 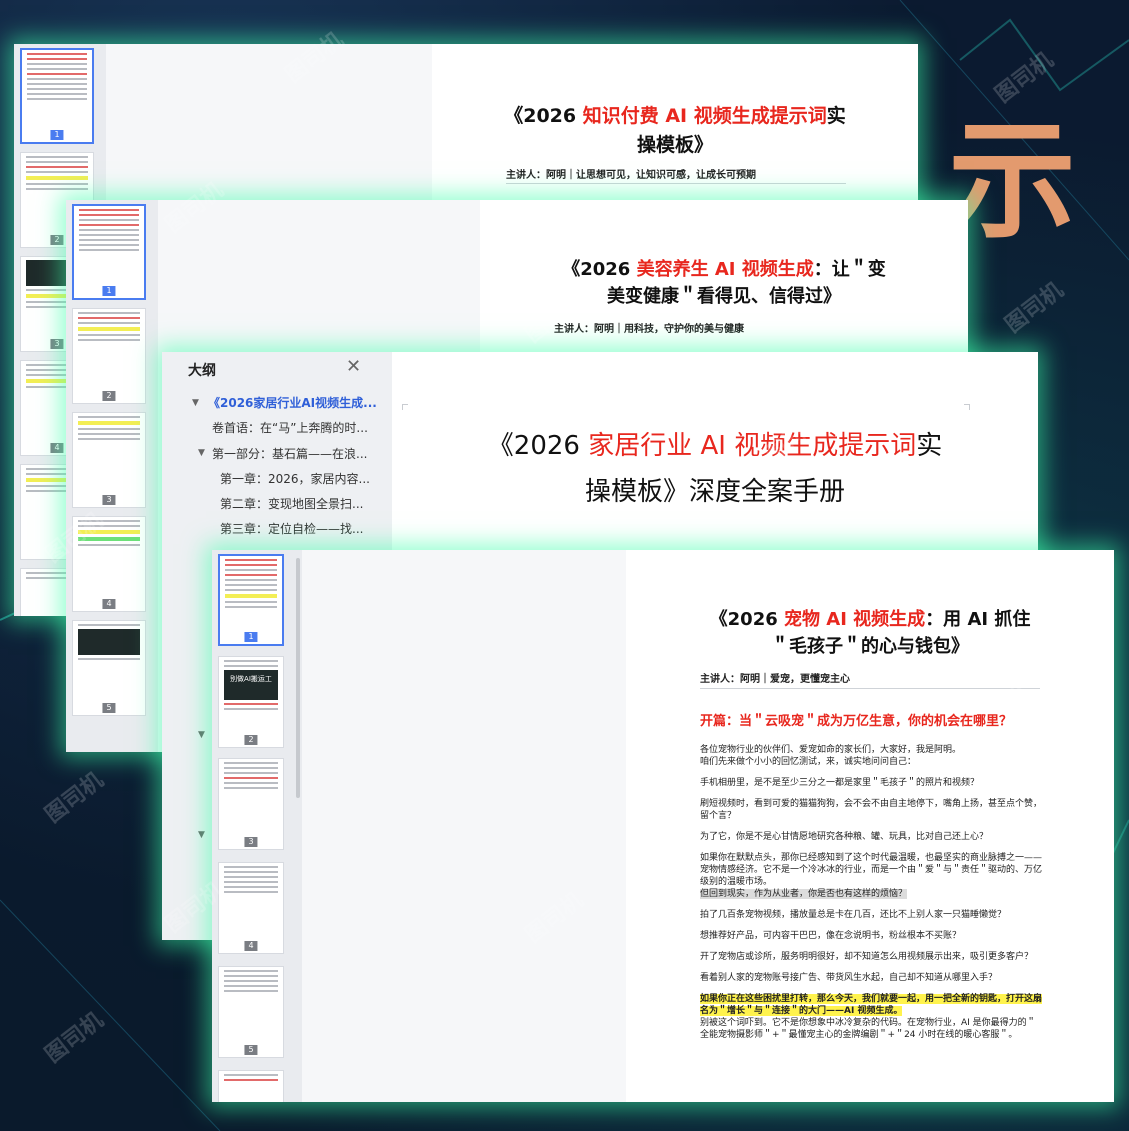 I want to click on close-icon: ✕, so click(x=353, y=366).